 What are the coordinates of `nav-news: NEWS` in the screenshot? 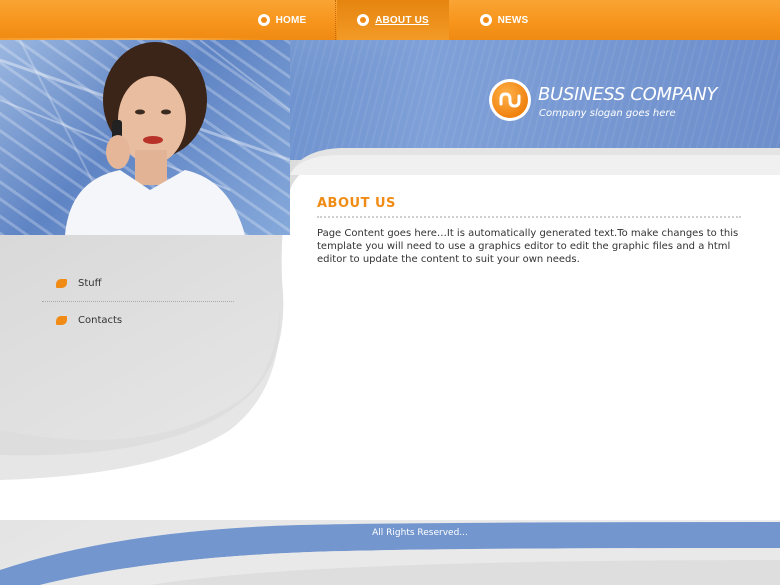 It's located at (504, 20).